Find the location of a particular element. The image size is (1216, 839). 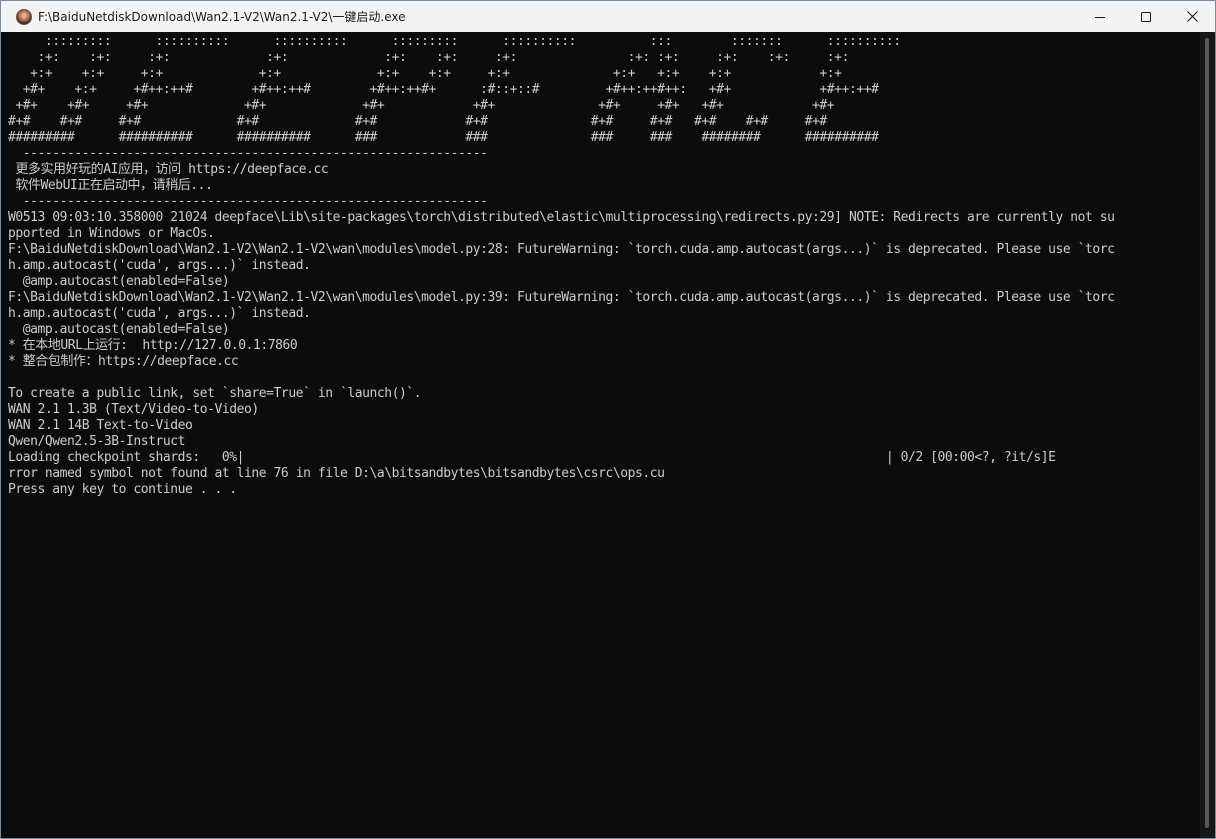

console-line: Press any key to continue . . . is located at coordinates (122, 489).